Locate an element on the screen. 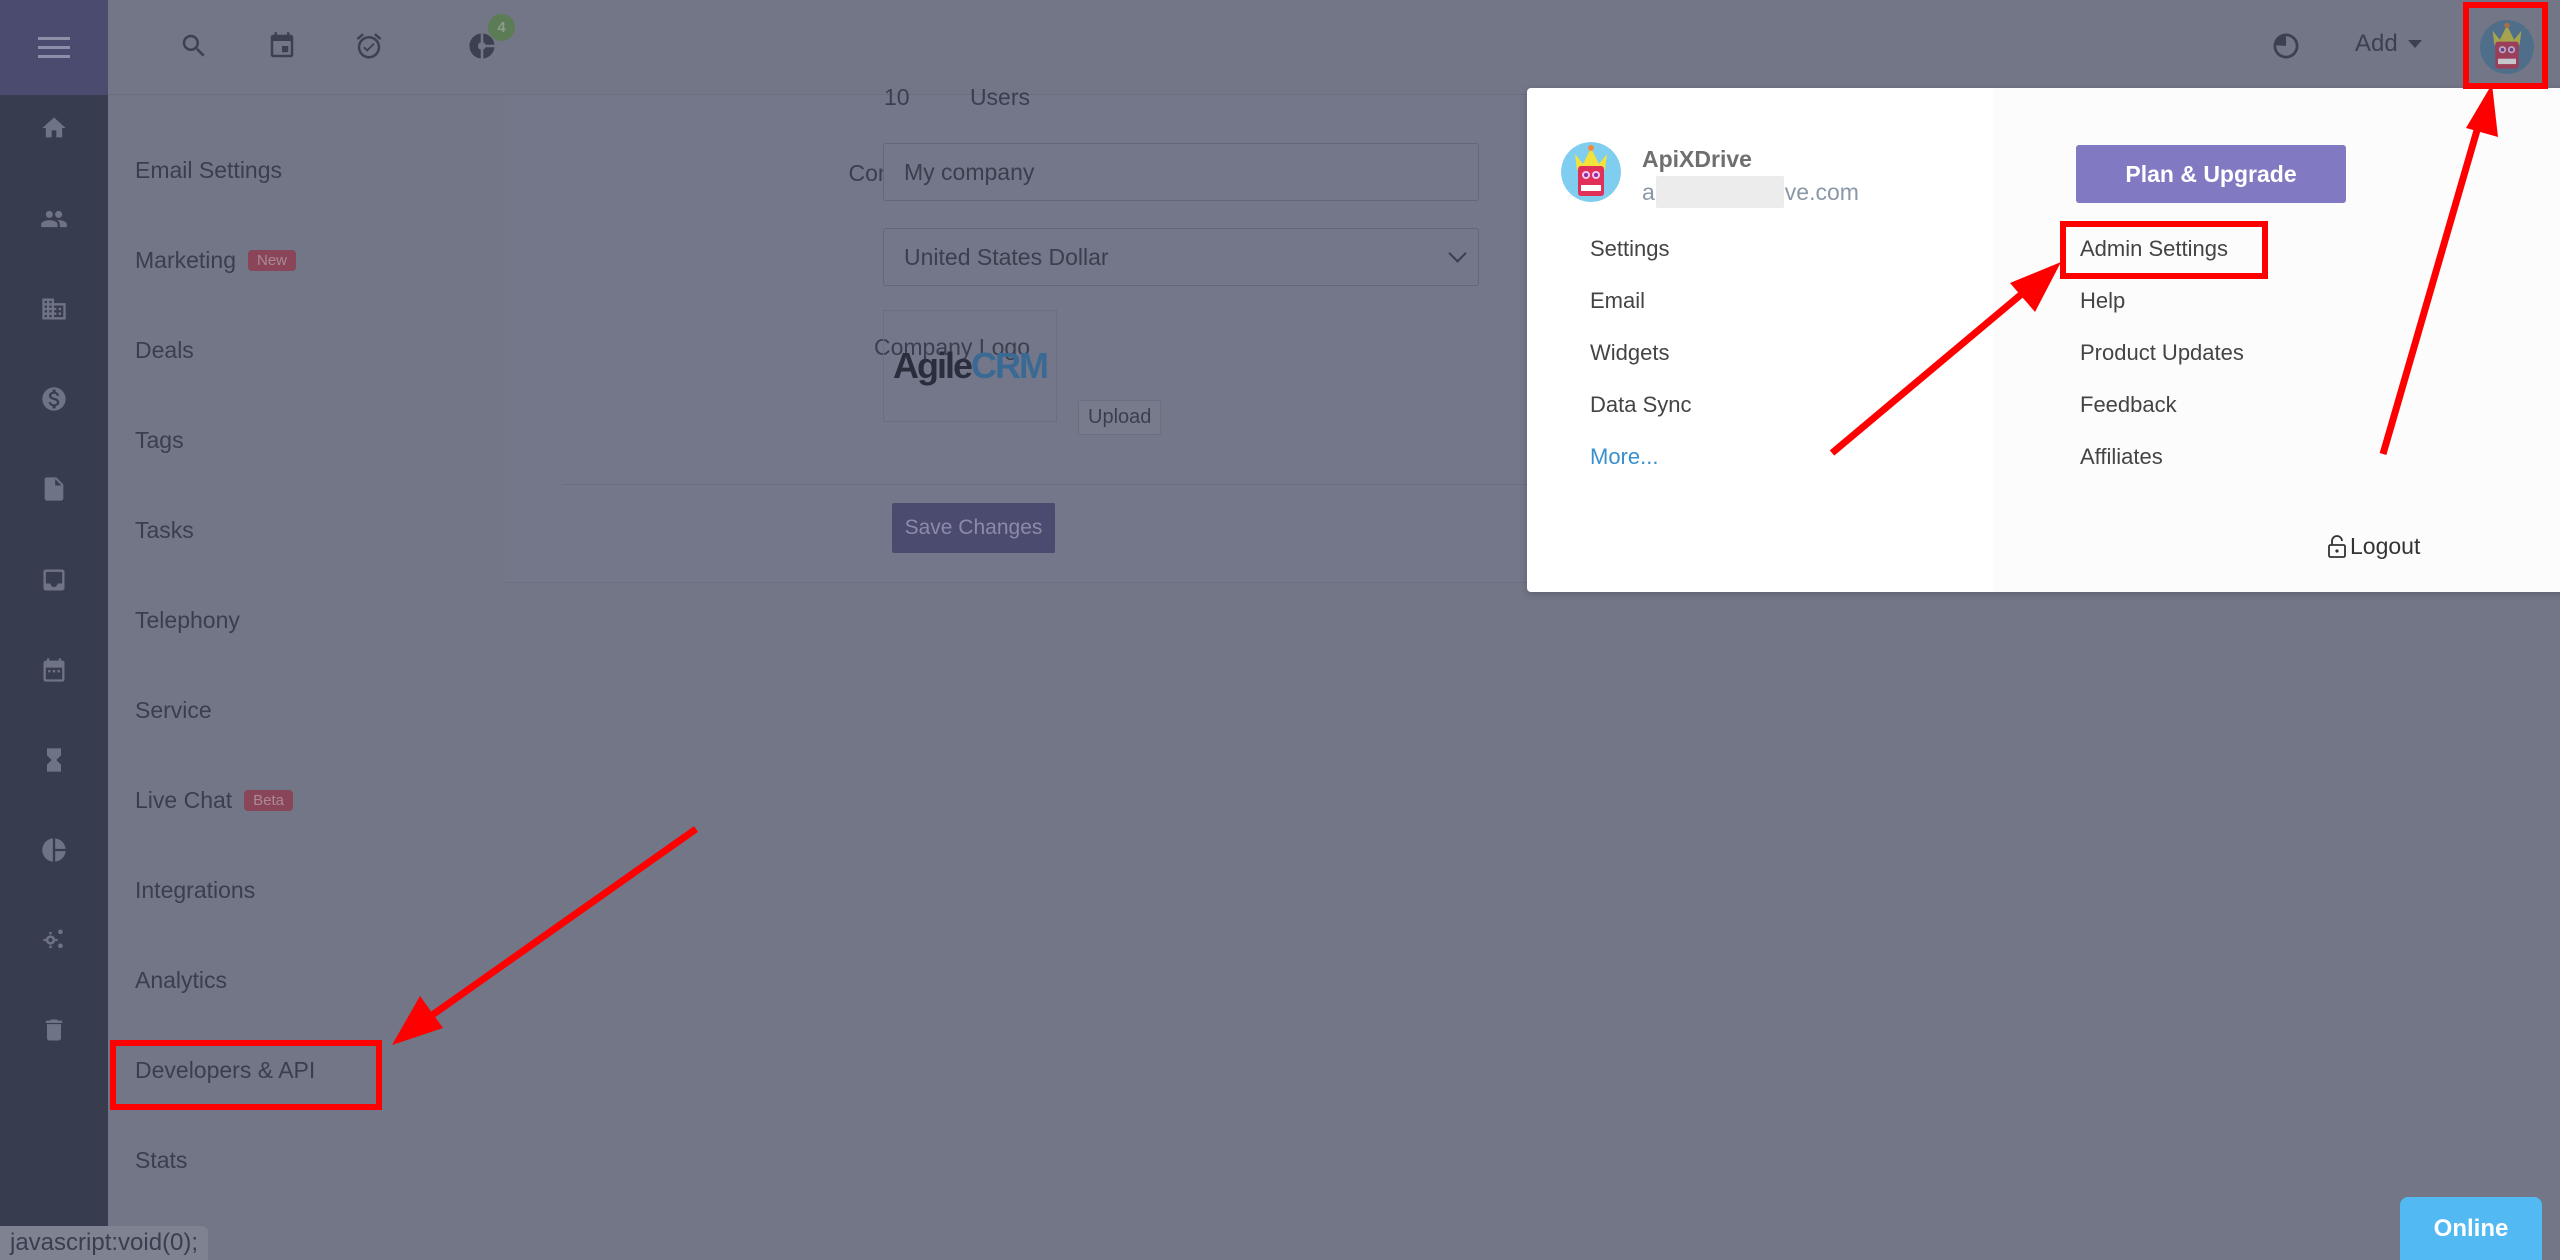 The width and height of the screenshot is (2560, 1260). nav-label: Stats is located at coordinates (161, 1160).